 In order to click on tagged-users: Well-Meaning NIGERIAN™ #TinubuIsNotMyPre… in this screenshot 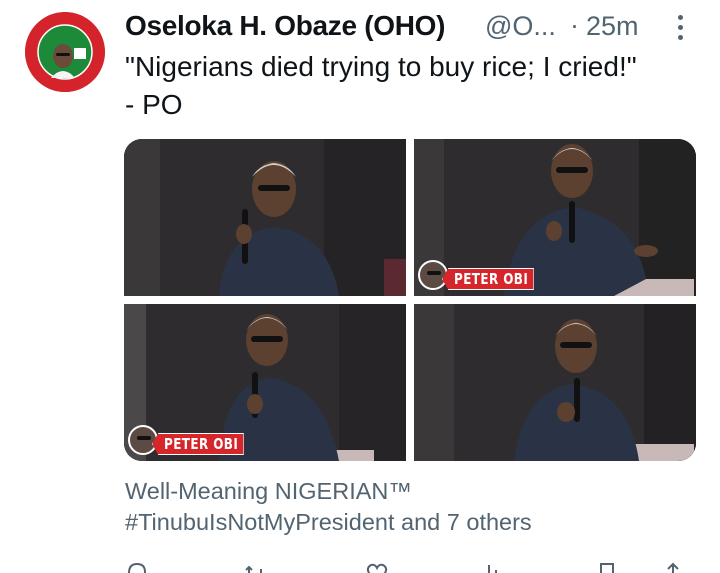, I will do `click(415, 507)`.